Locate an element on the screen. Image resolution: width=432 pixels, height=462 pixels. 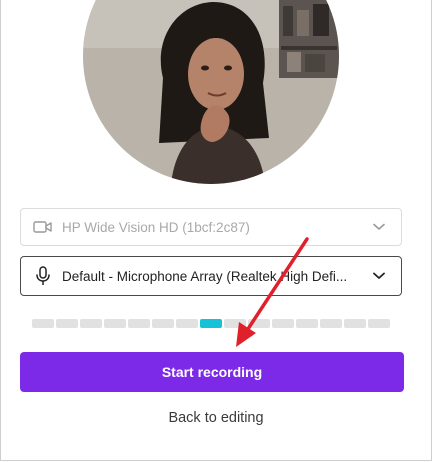
camera-select: HP Wide Vision HD (1bcf:2c87) is located at coordinates (211, 227).